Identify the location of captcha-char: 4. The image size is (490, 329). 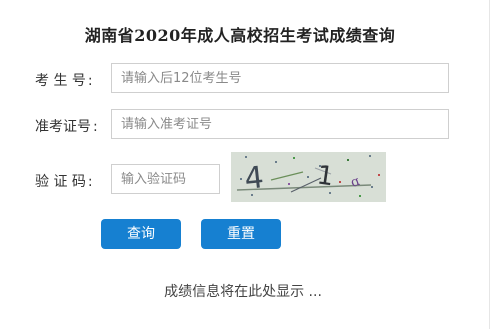
(254, 178).